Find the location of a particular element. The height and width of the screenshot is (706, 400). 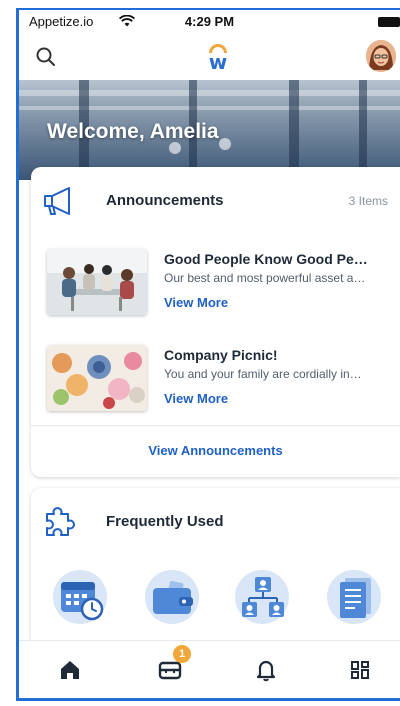

welcome-banner: Welcome, Amelia is located at coordinates (209, 130).